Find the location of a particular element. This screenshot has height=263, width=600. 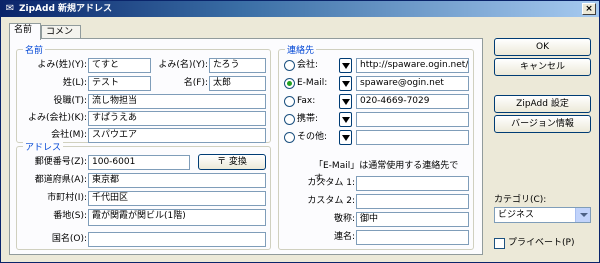

street-label: 番地(S): is located at coordinates (70, 216).